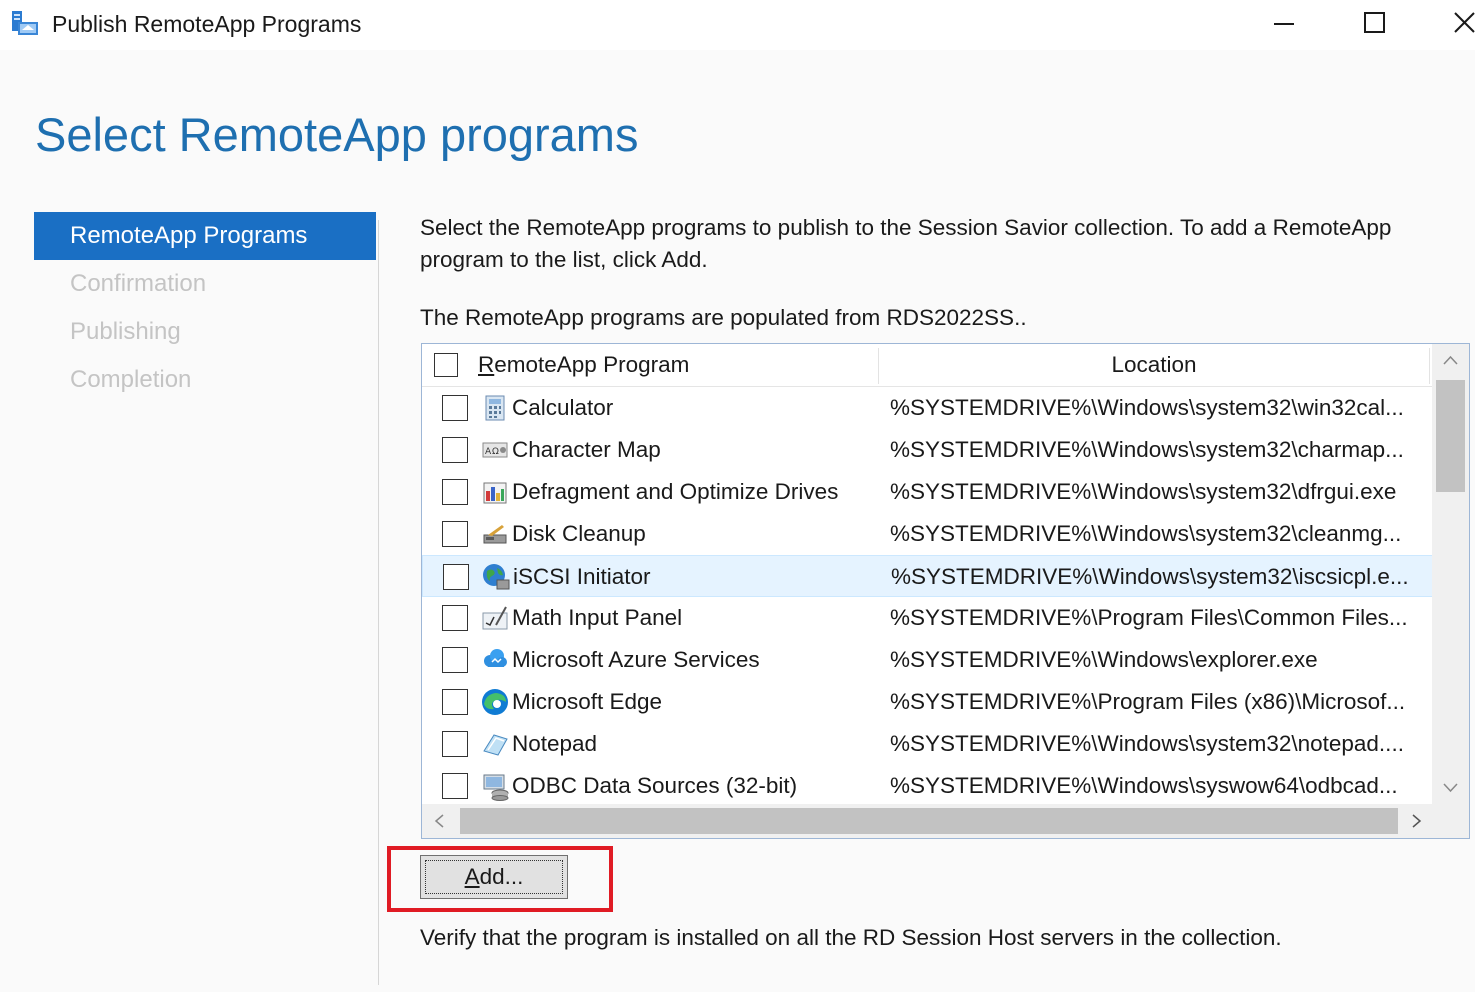 This screenshot has height=992, width=1475. Describe the element at coordinates (495, 618) in the screenshot. I see `math-input-panel-icon` at that location.